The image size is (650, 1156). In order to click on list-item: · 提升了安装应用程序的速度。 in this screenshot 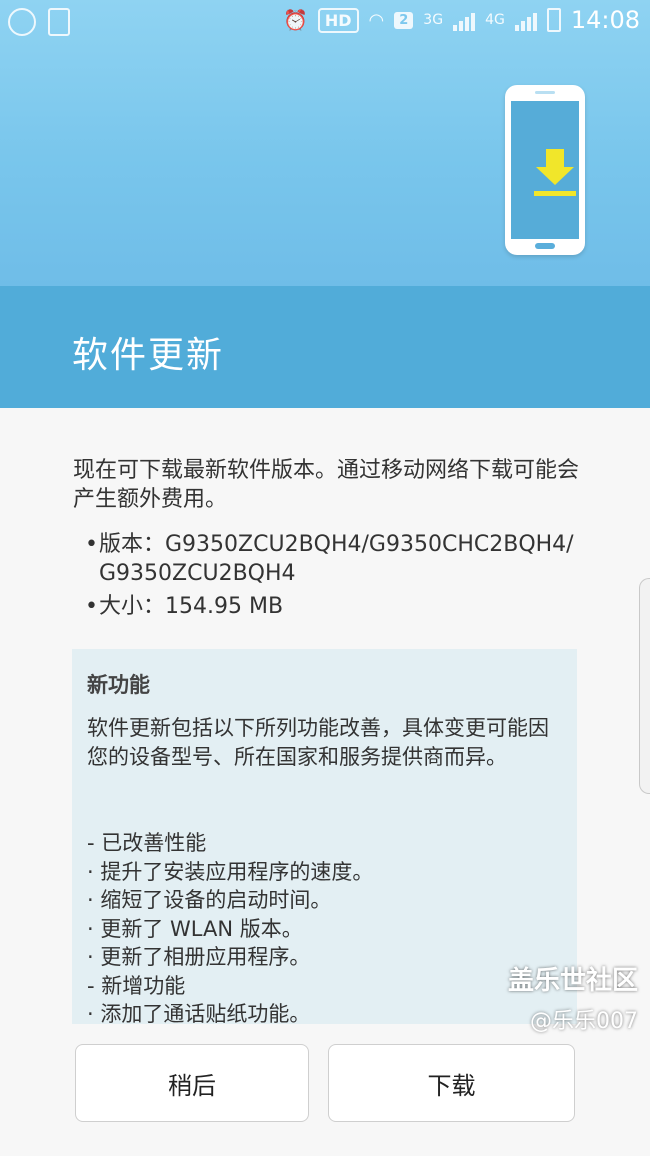, I will do `click(230, 871)`.